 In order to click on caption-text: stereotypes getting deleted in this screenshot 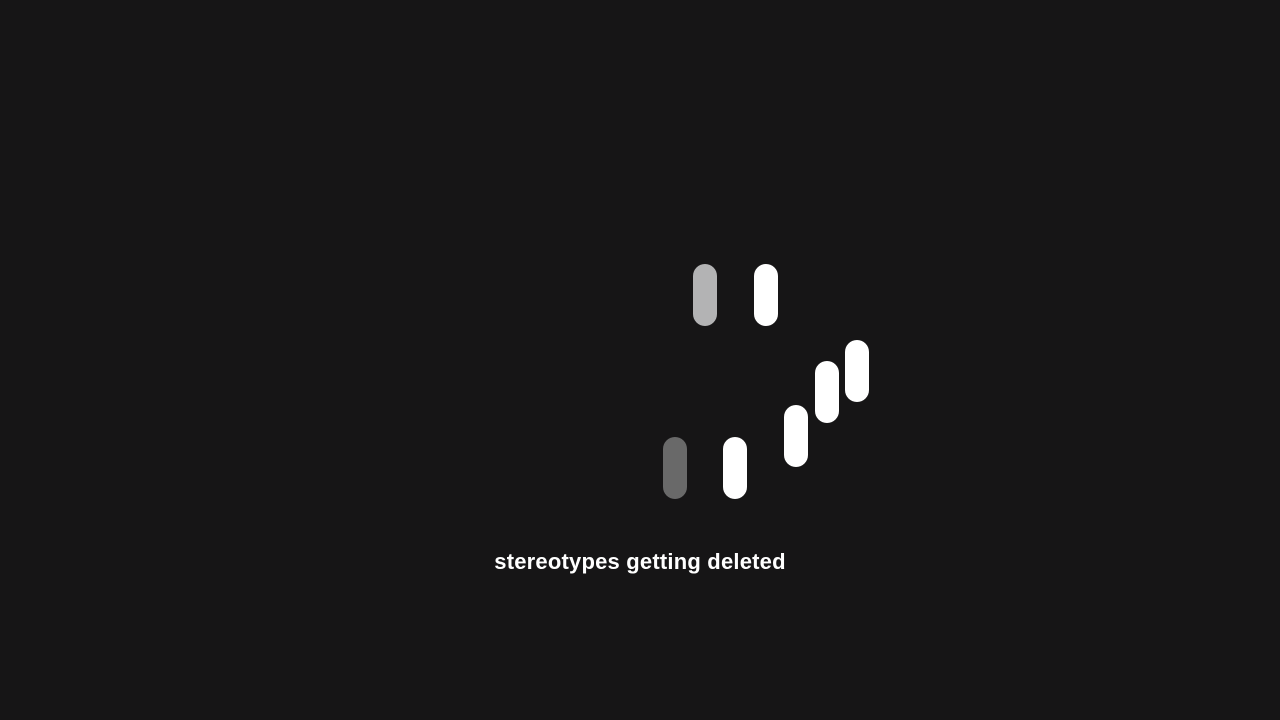, I will do `click(640, 561)`.